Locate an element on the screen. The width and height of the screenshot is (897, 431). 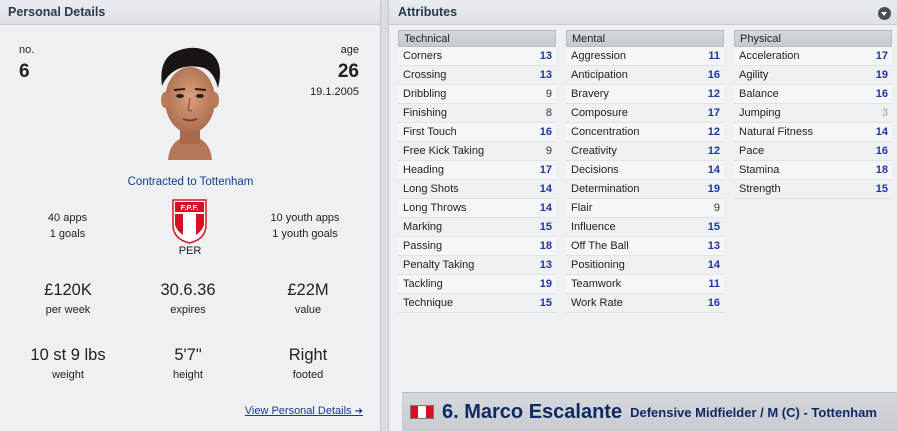
technical-attribute-row: Heading 17 is located at coordinates (477, 170).